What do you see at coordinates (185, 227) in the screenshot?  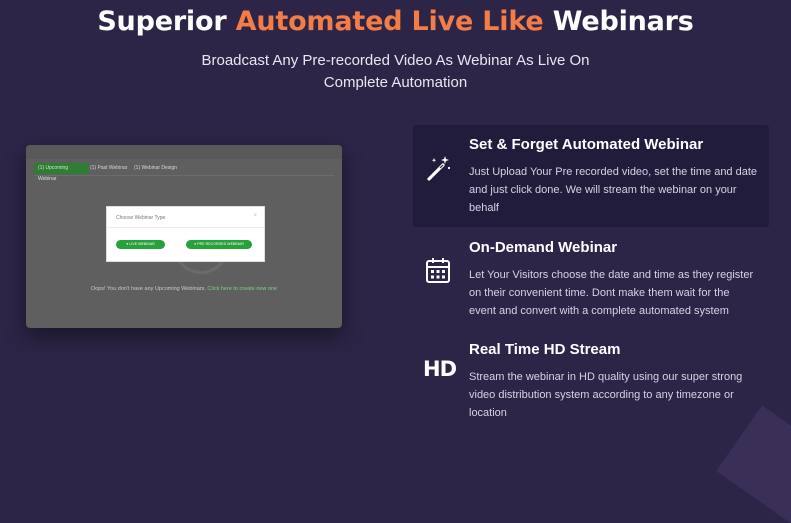 I see `preview-modal-divider` at bounding box center [185, 227].